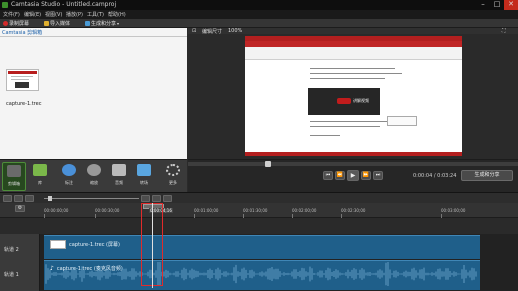  I want to click on tool-label: 库, so click(40, 182).